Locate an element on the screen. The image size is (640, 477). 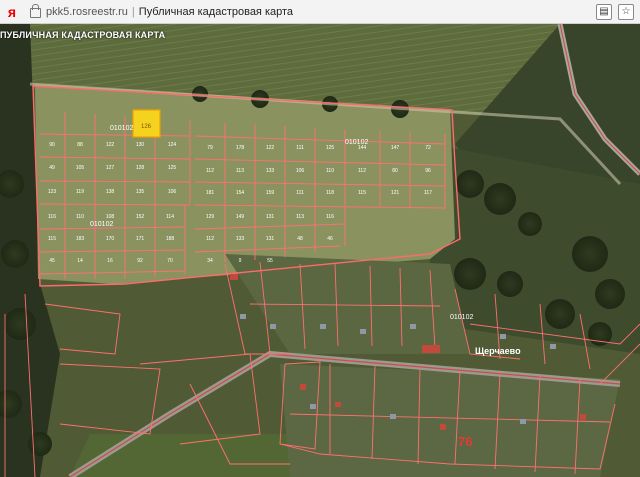
parcel-number: 183 is located at coordinates (80, 239).